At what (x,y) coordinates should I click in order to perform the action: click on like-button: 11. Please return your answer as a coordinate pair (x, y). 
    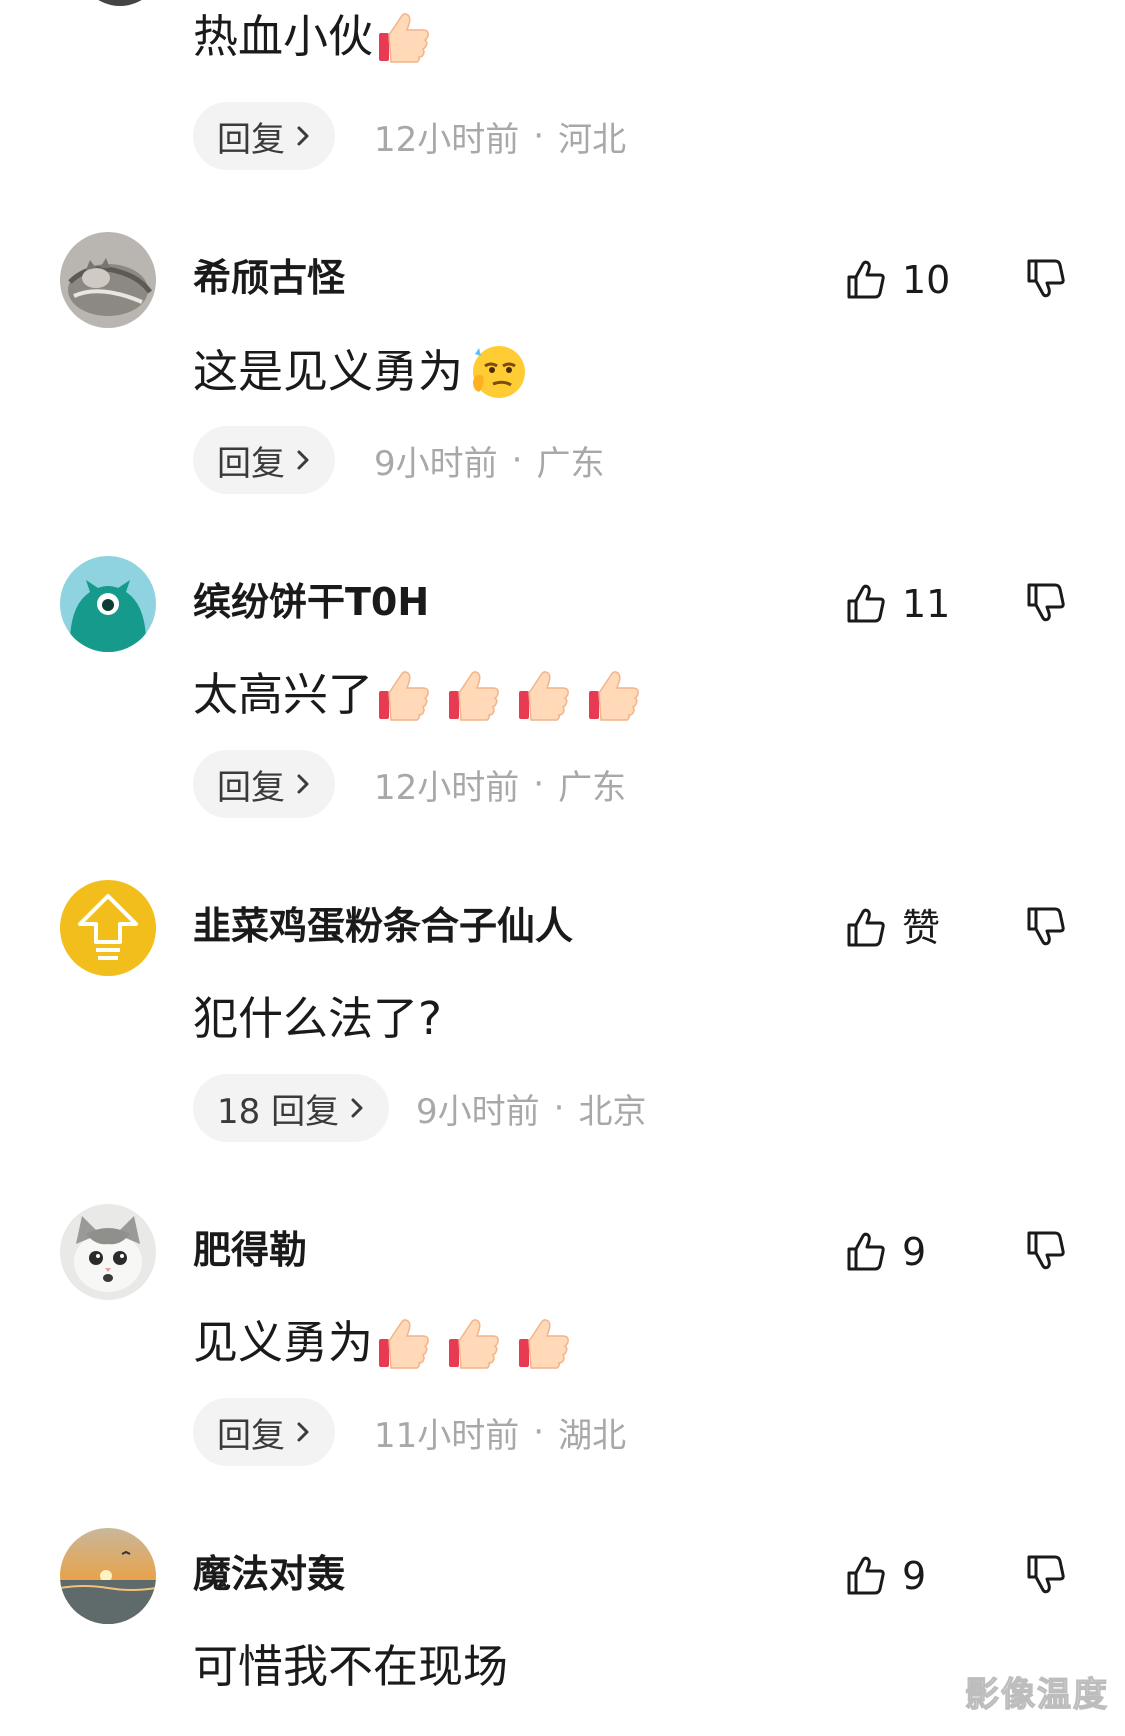
    Looking at the image, I should click on (897, 604).